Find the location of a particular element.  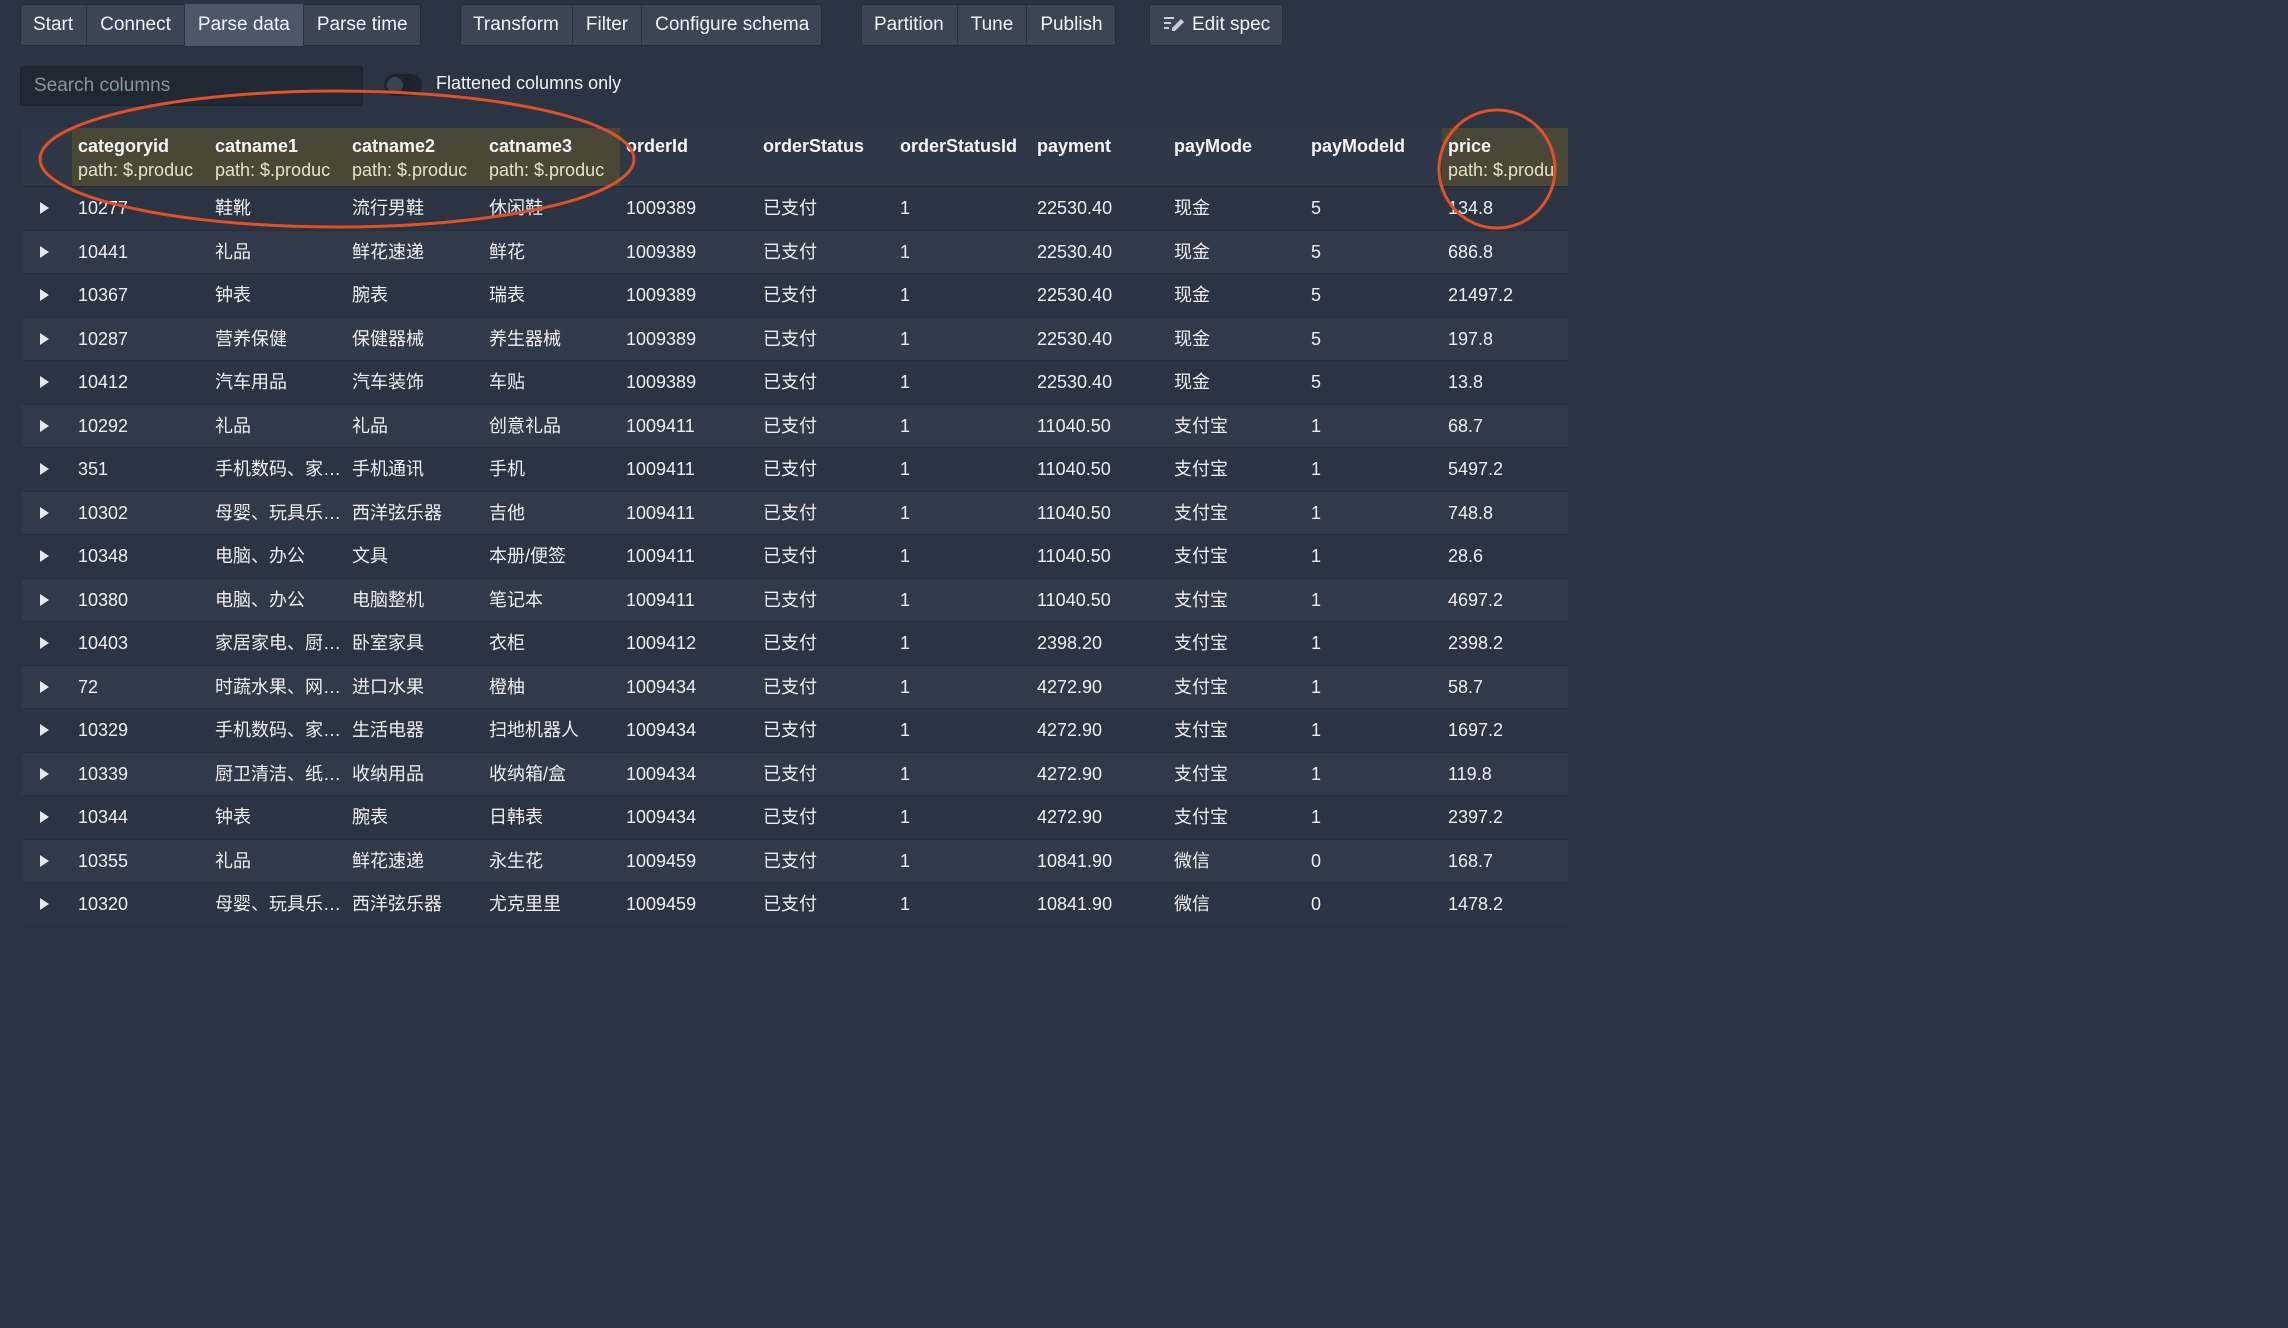

table-row: 10441 礼品 鲜花速递 鲜花 1009389 已支付 1 22530.40 现金 5 686.8 is located at coordinates (795, 252).